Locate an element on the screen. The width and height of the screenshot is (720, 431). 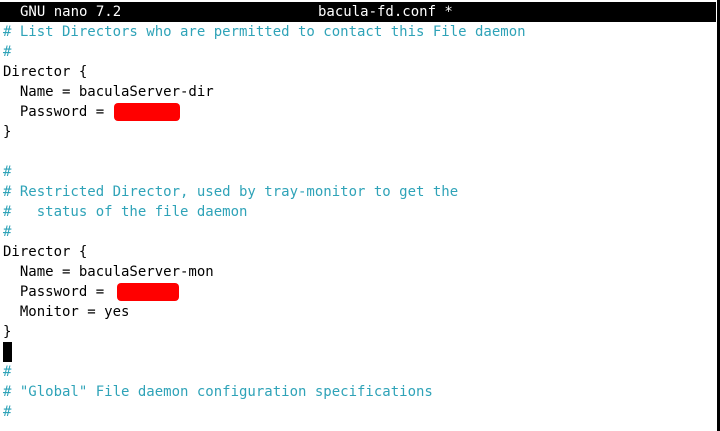
editor-line-name: Name = baculaServer-dir is located at coordinates (108, 92).